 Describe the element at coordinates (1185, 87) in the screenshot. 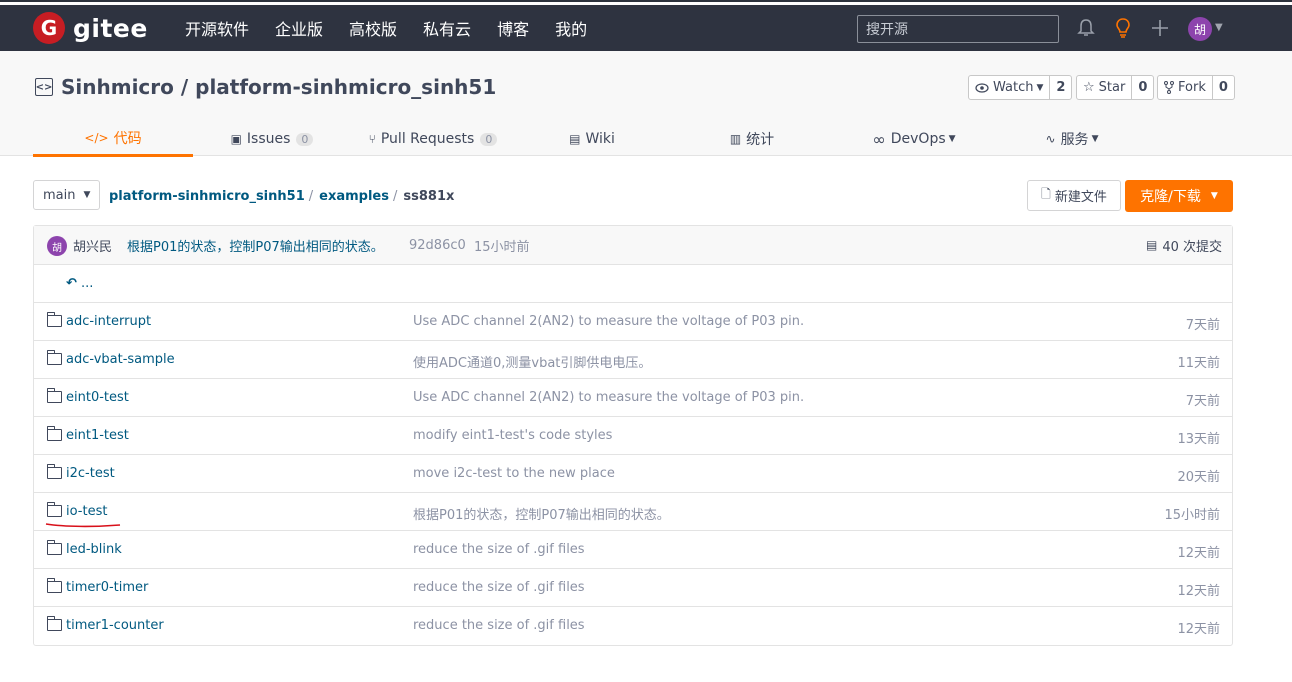

I see `fork-button: Fork` at that location.